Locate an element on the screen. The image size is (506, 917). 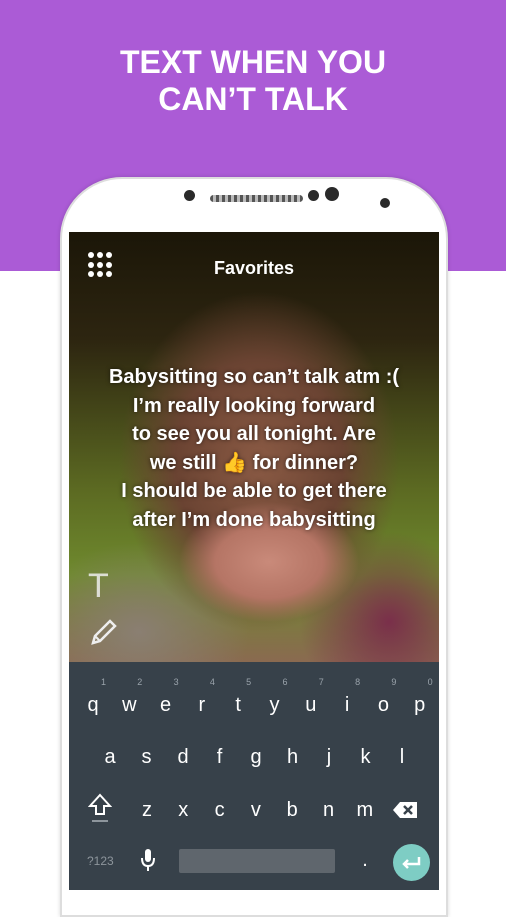
key-n: n is located at coordinates (329, 810).